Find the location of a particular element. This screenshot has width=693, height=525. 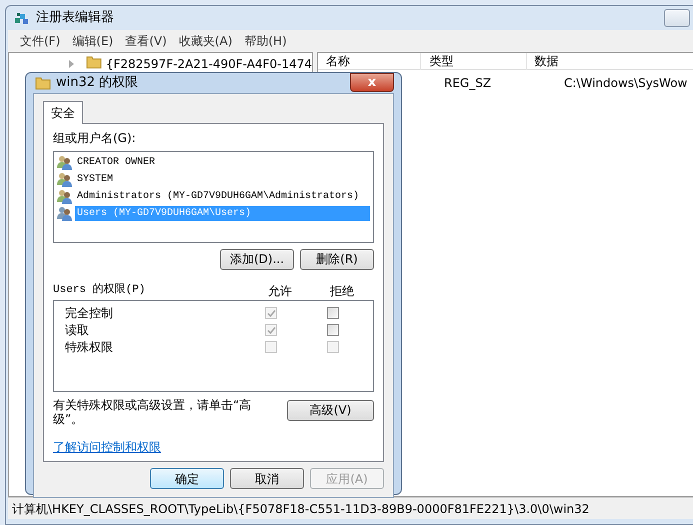

table-cell-text: REG_SZ is located at coordinates (467, 83).